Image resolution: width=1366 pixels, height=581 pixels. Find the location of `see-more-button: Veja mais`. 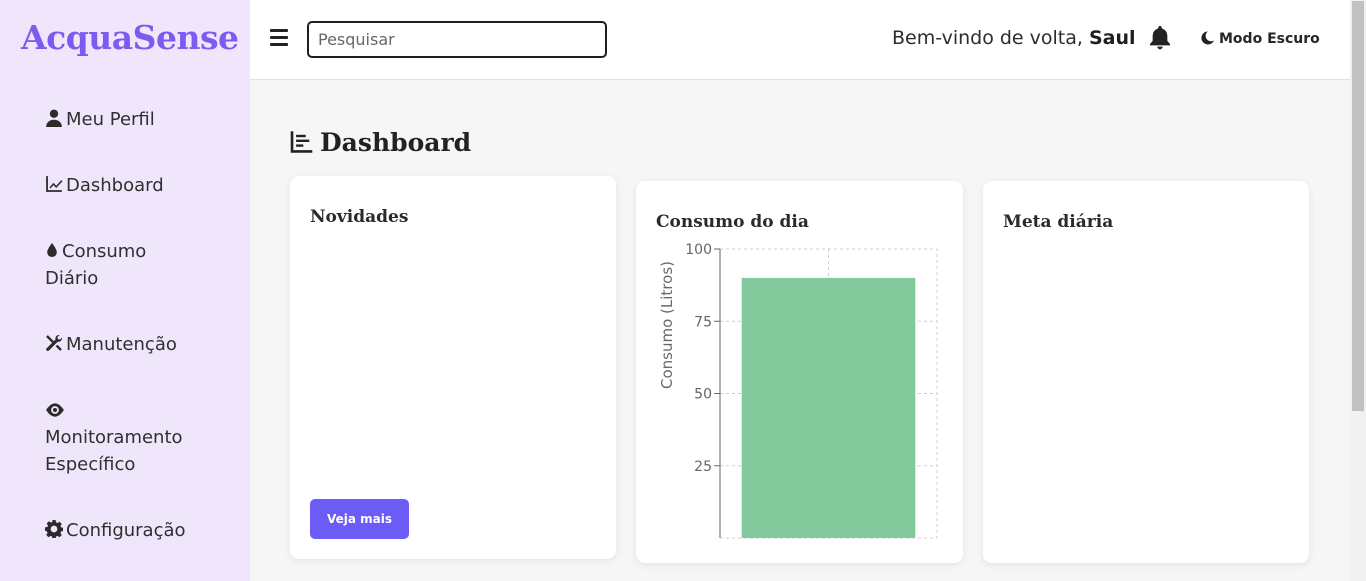

see-more-button: Veja mais is located at coordinates (359, 519).